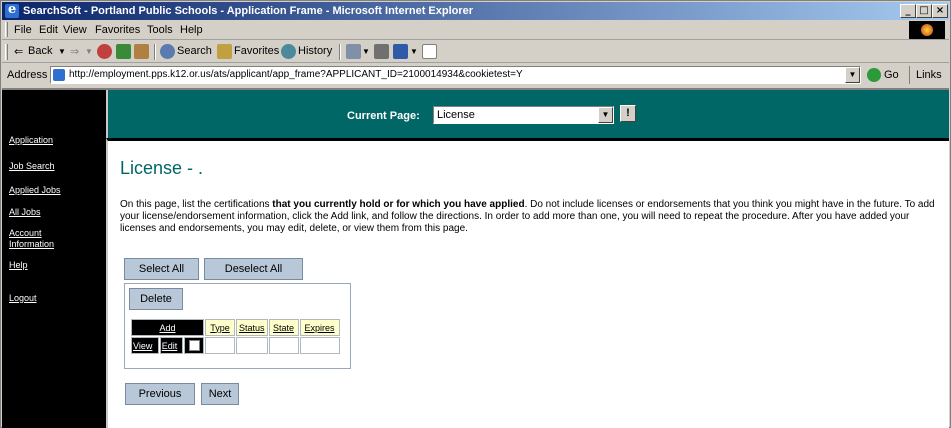  What do you see at coordinates (852, 75) in the screenshot?
I see `address-dropdown-icon: ▼` at bounding box center [852, 75].